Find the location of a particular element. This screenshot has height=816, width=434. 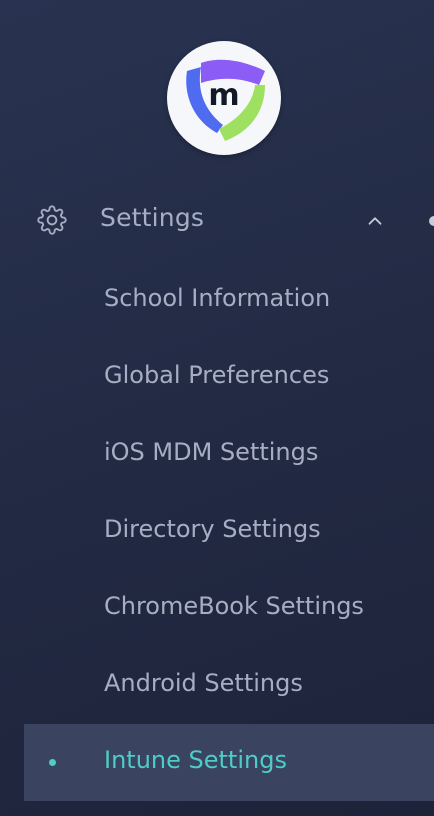

sidebar-item-label: Android Settings is located at coordinates (203, 683).